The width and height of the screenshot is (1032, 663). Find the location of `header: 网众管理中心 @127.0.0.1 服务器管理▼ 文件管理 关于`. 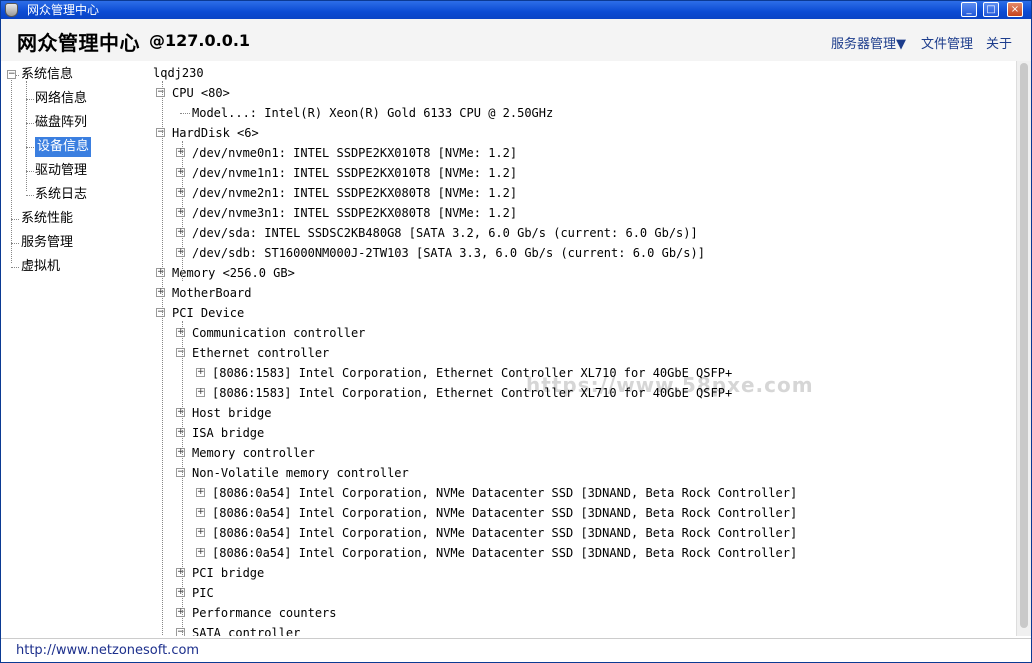

header: 网众管理中心 @127.0.0.1 服务器管理▼ 文件管理 关于 is located at coordinates (516, 40).